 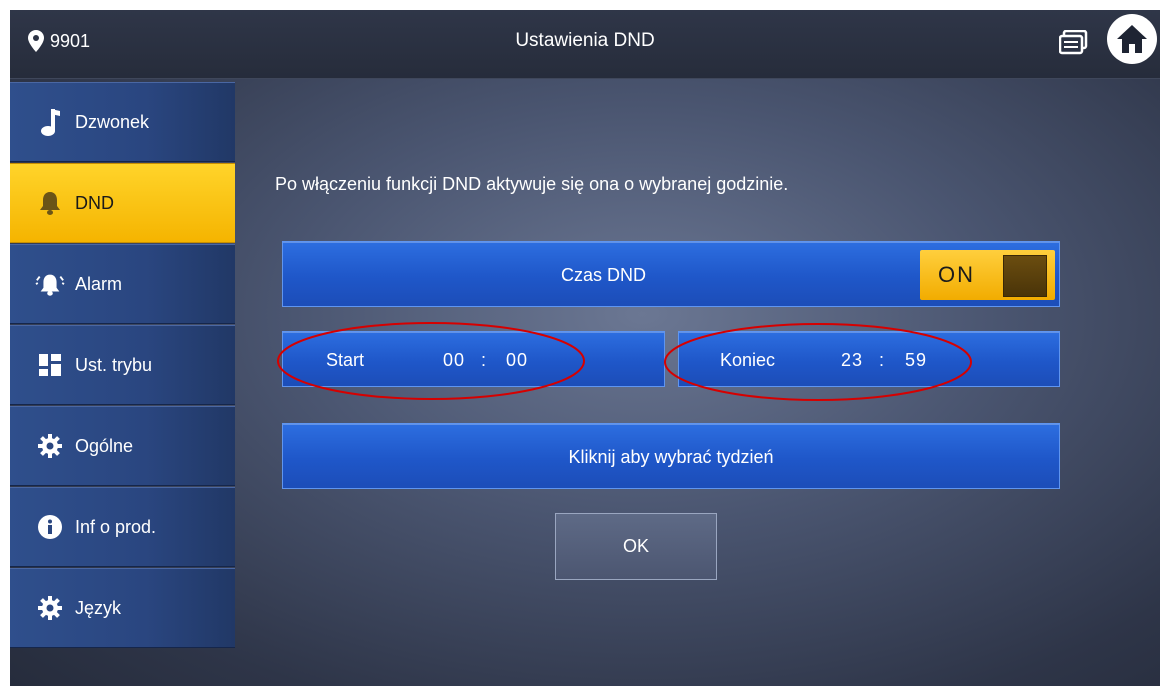 I want to click on dnd-time-row: Czas DND ON, so click(x=671, y=274).